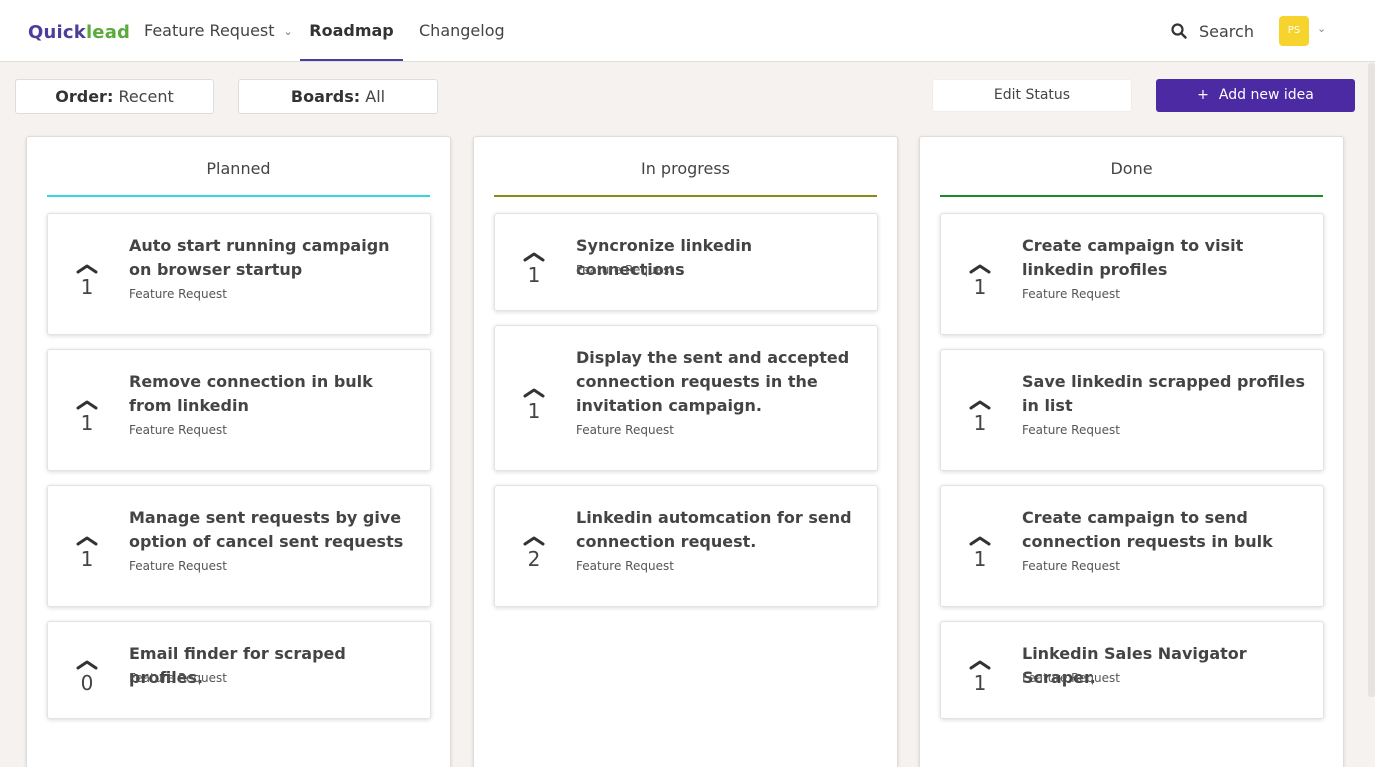 The height and width of the screenshot is (767, 1375). What do you see at coordinates (209, 30) in the screenshot?
I see `nav-feature-request-label: Feature Request` at bounding box center [209, 30].